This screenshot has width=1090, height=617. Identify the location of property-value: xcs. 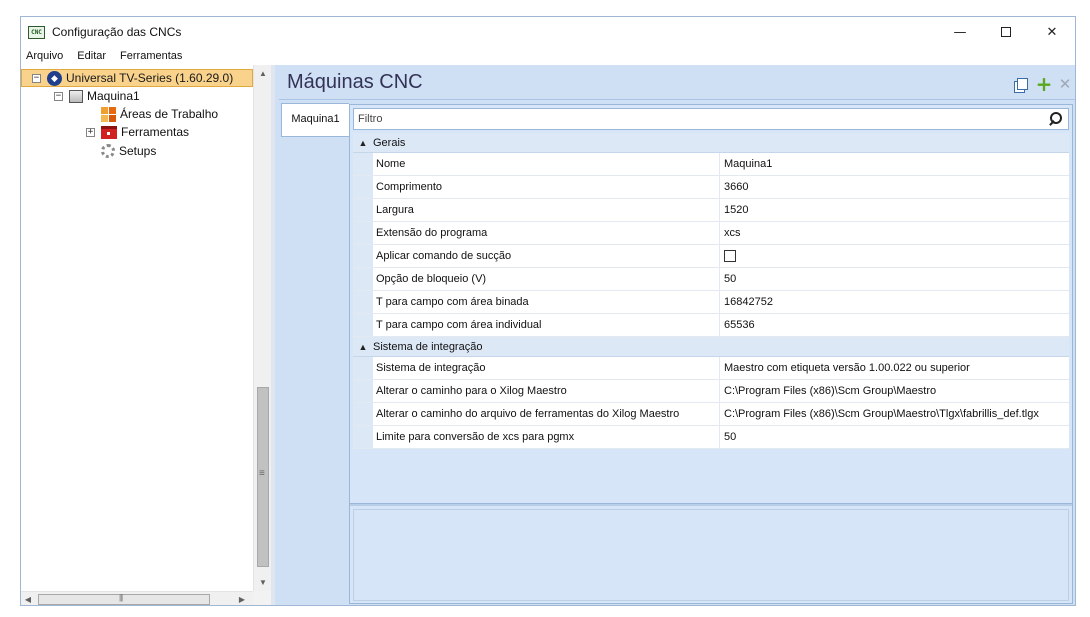
(894, 233).